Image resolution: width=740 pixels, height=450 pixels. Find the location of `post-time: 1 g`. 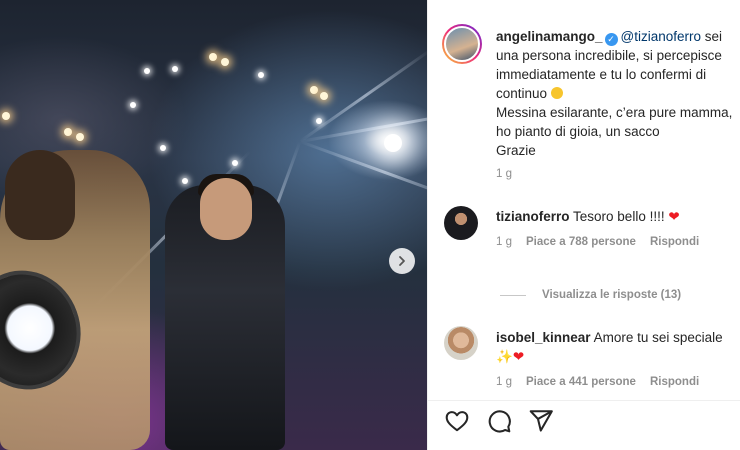

post-time: 1 g is located at coordinates (504, 174).